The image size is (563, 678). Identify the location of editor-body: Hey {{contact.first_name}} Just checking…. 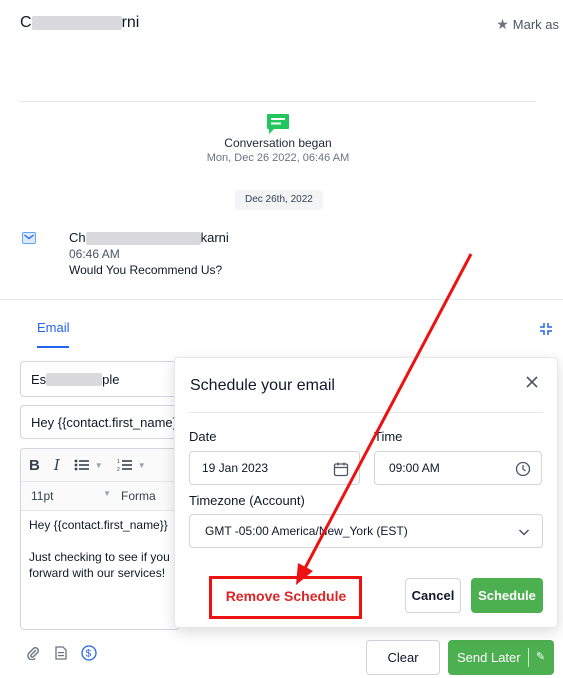
(100, 549).